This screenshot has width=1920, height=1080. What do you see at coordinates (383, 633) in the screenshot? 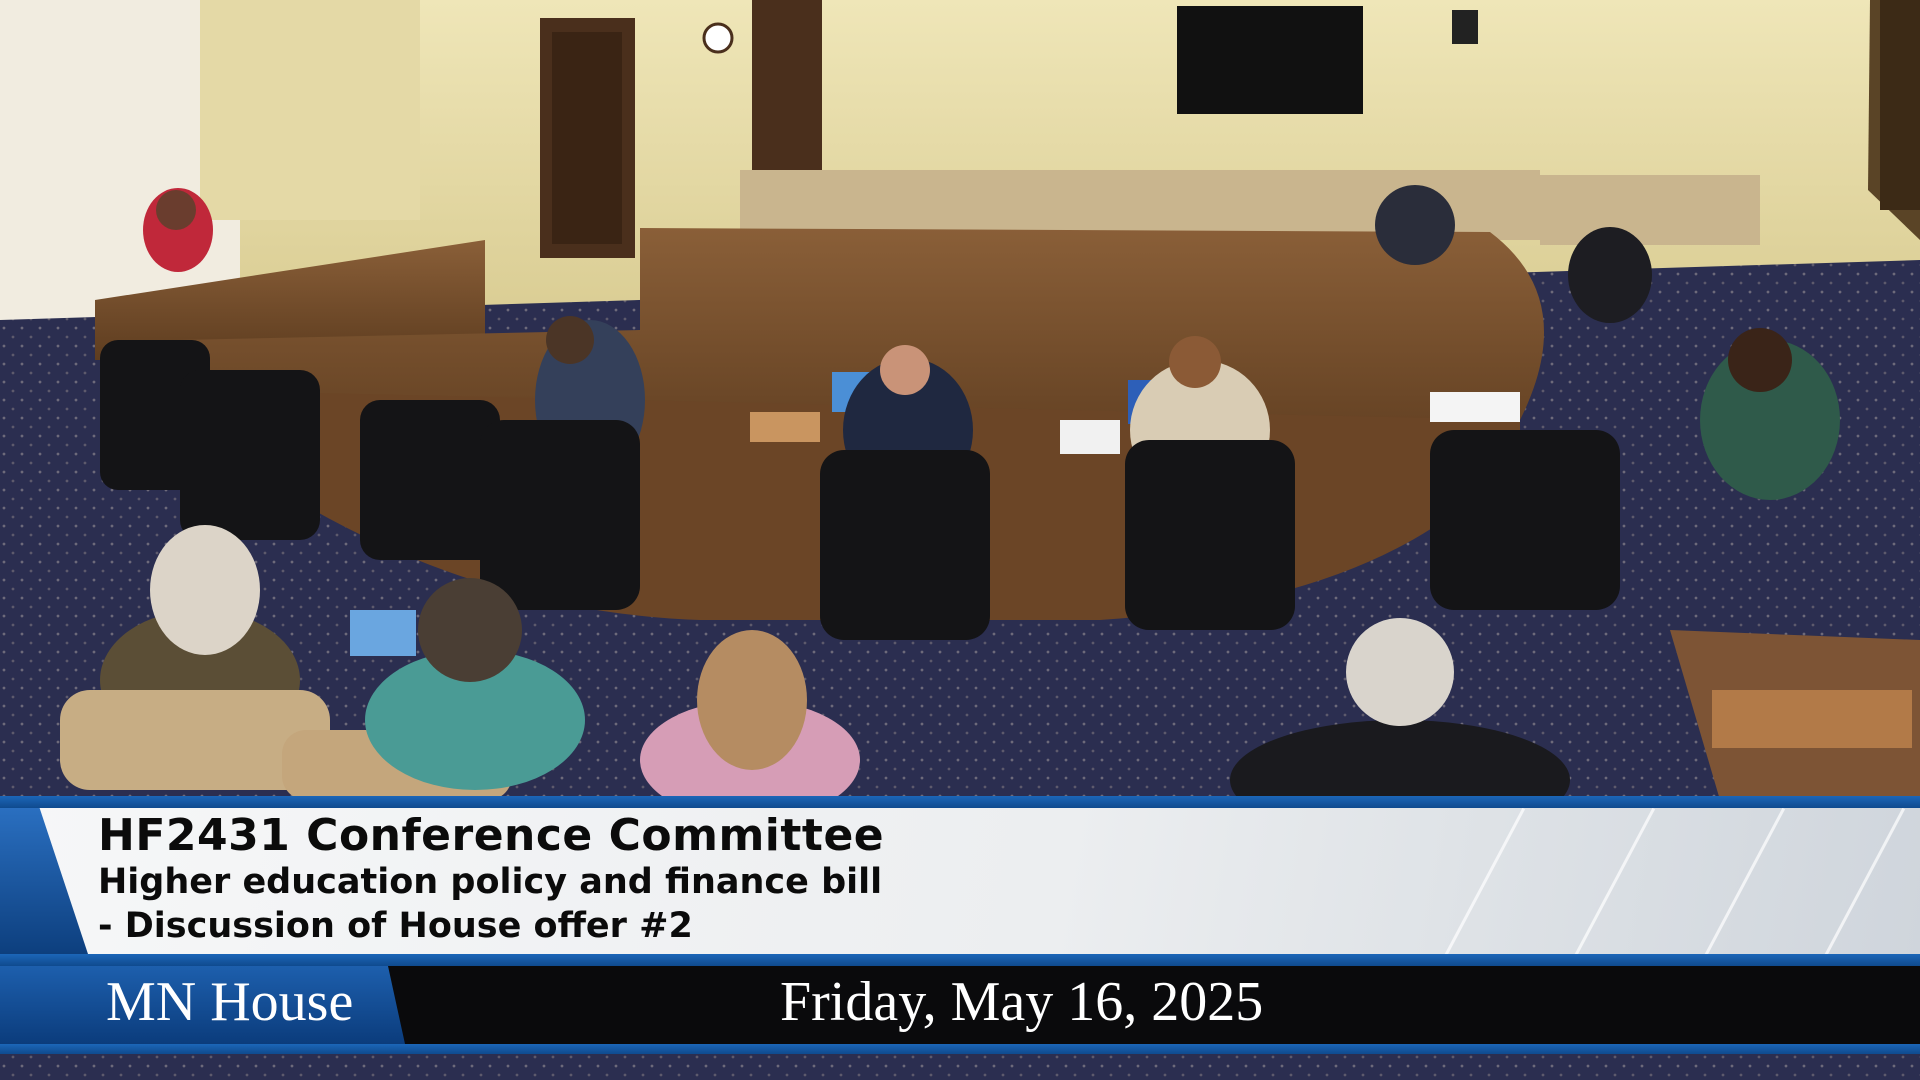
I see `laptop-screen` at bounding box center [383, 633].